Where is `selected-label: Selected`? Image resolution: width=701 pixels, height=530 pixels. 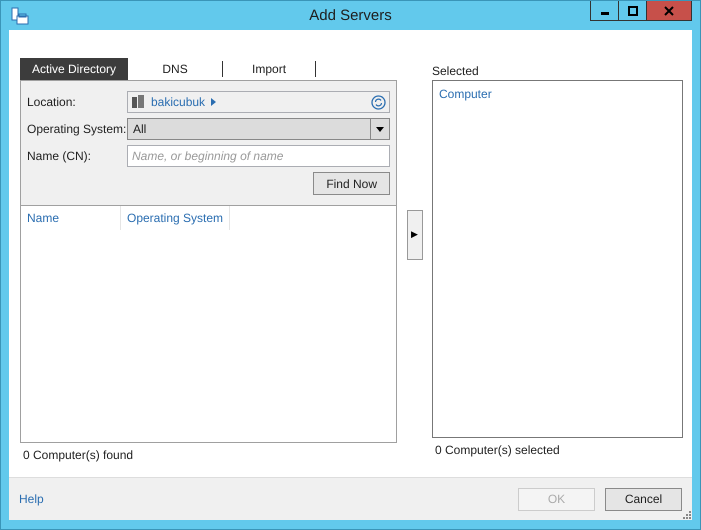 selected-label: Selected is located at coordinates (456, 72).